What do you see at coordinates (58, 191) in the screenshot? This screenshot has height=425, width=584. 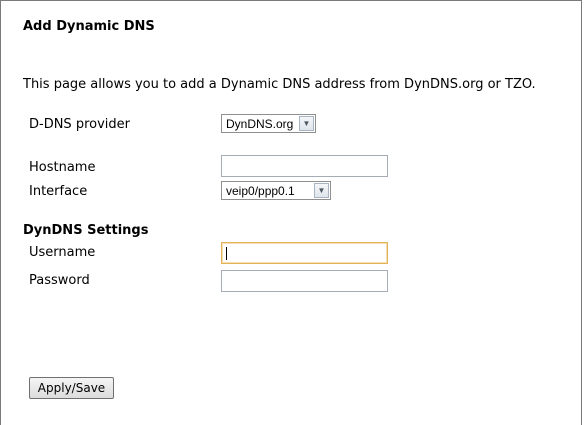 I see `interface-label: Interface` at bounding box center [58, 191].